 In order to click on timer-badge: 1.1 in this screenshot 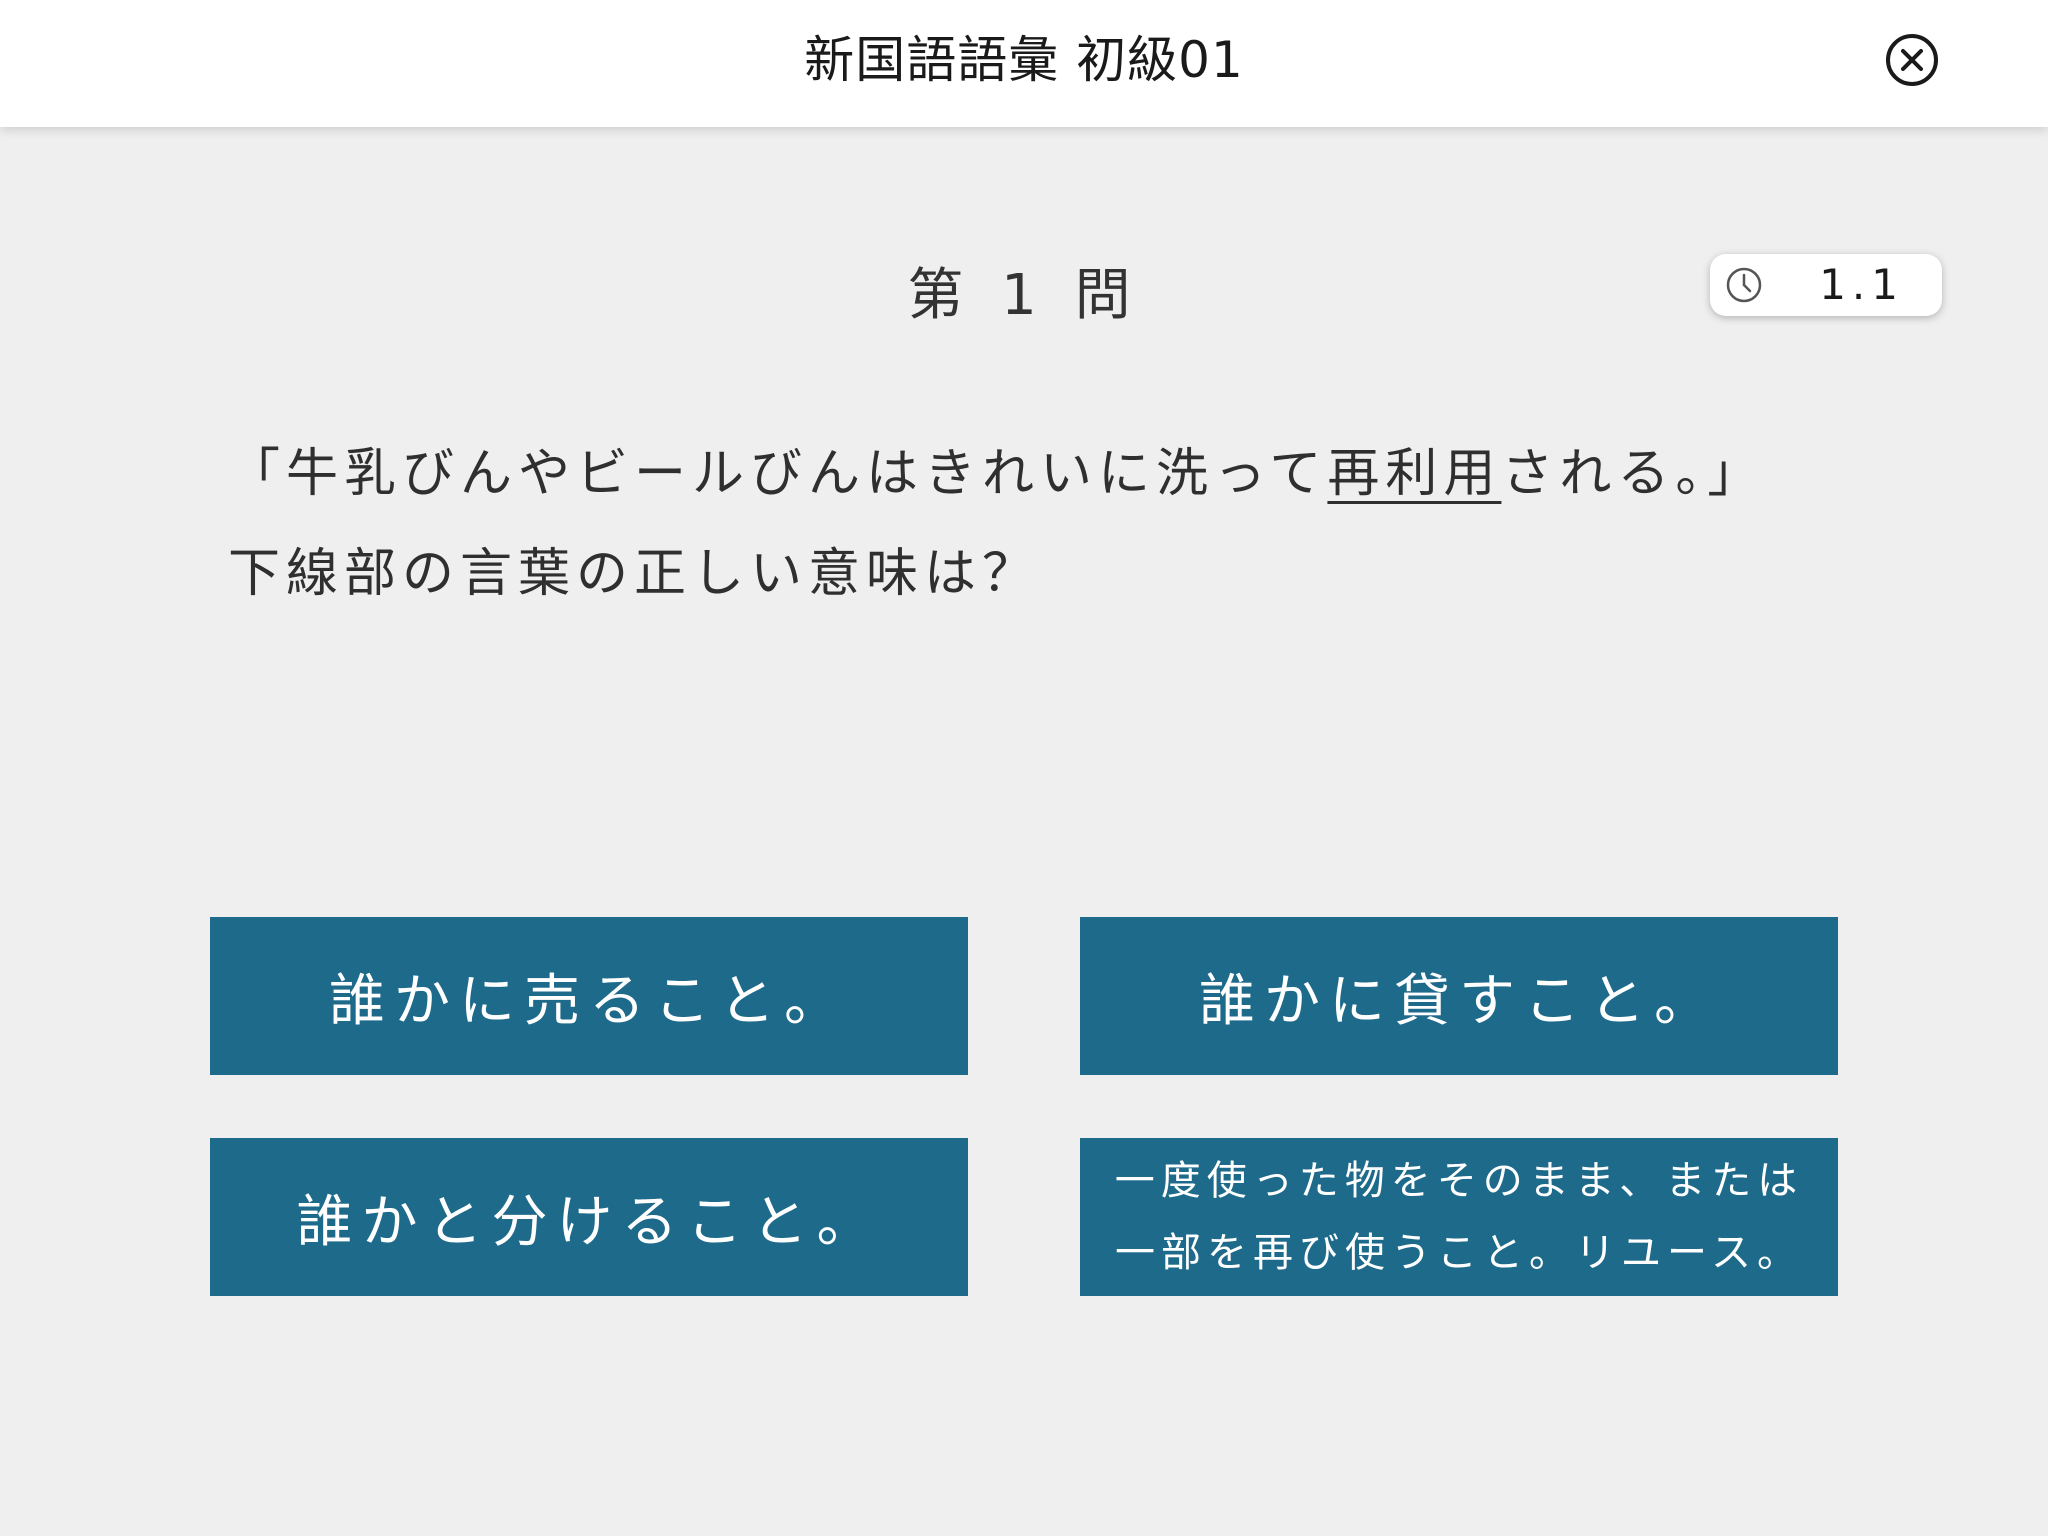, I will do `click(1826, 285)`.